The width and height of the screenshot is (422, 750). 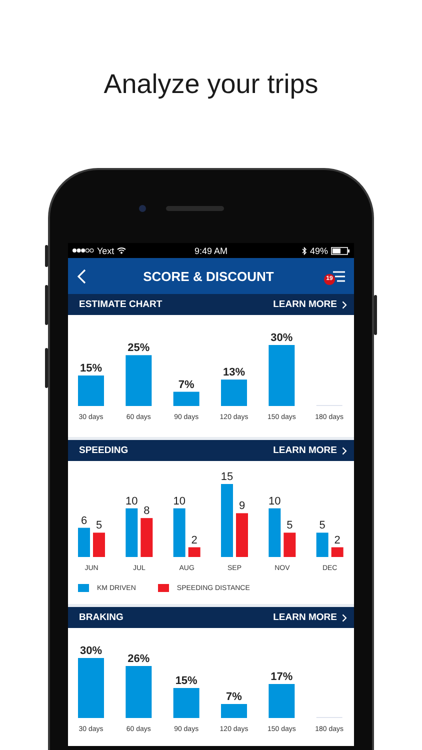 I want to click on value-label: 26%, so click(x=139, y=659).